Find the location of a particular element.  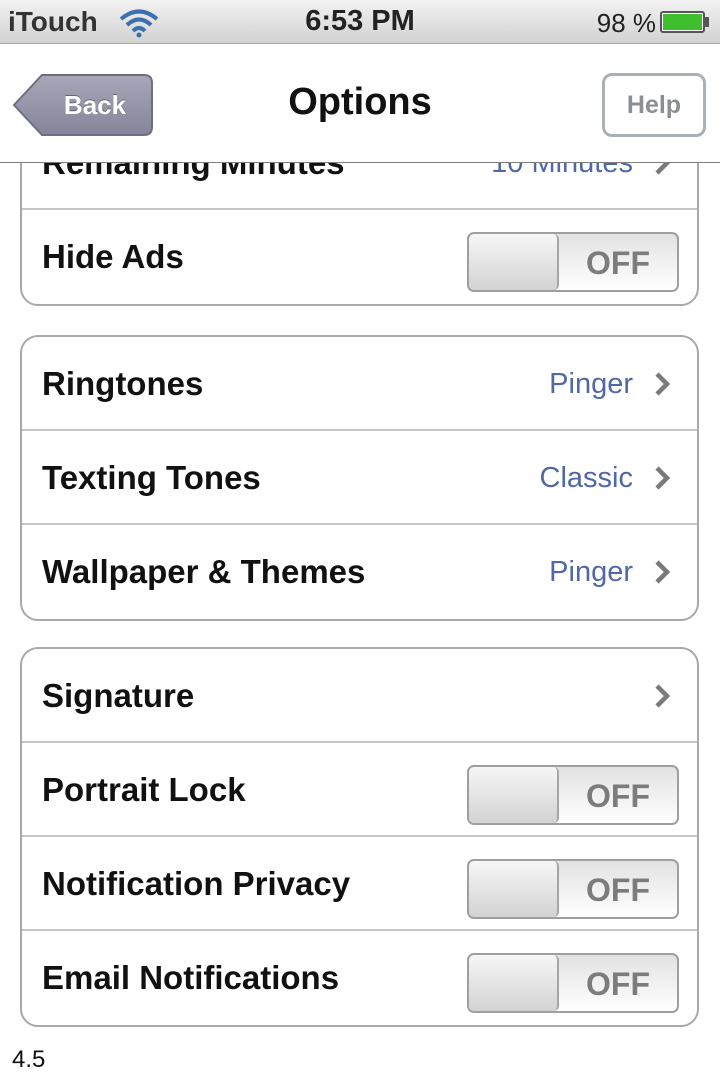

navigation-bar: Back Options Help is located at coordinates (360, 104).